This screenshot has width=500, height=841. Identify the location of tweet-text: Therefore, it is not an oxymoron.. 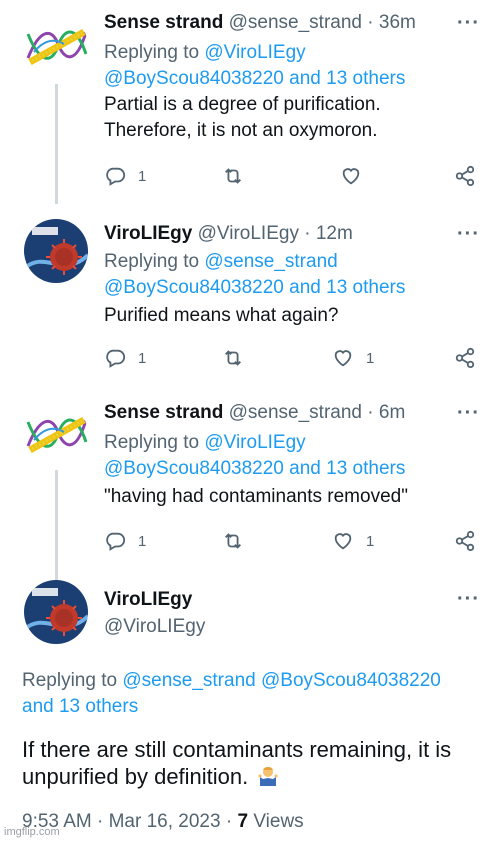
(241, 130).